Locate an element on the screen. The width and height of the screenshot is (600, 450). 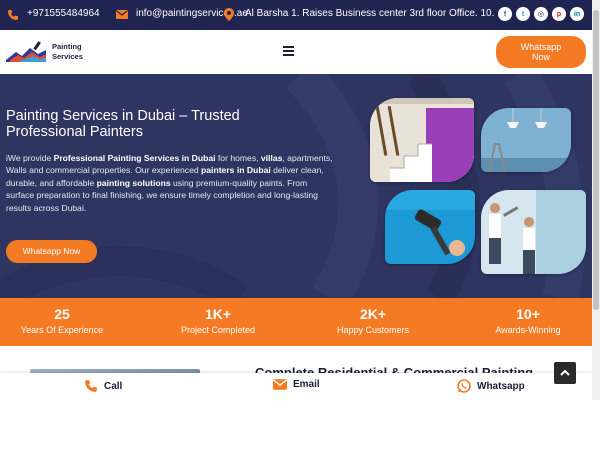
instagram-icon: ◎ is located at coordinates (541, 14).